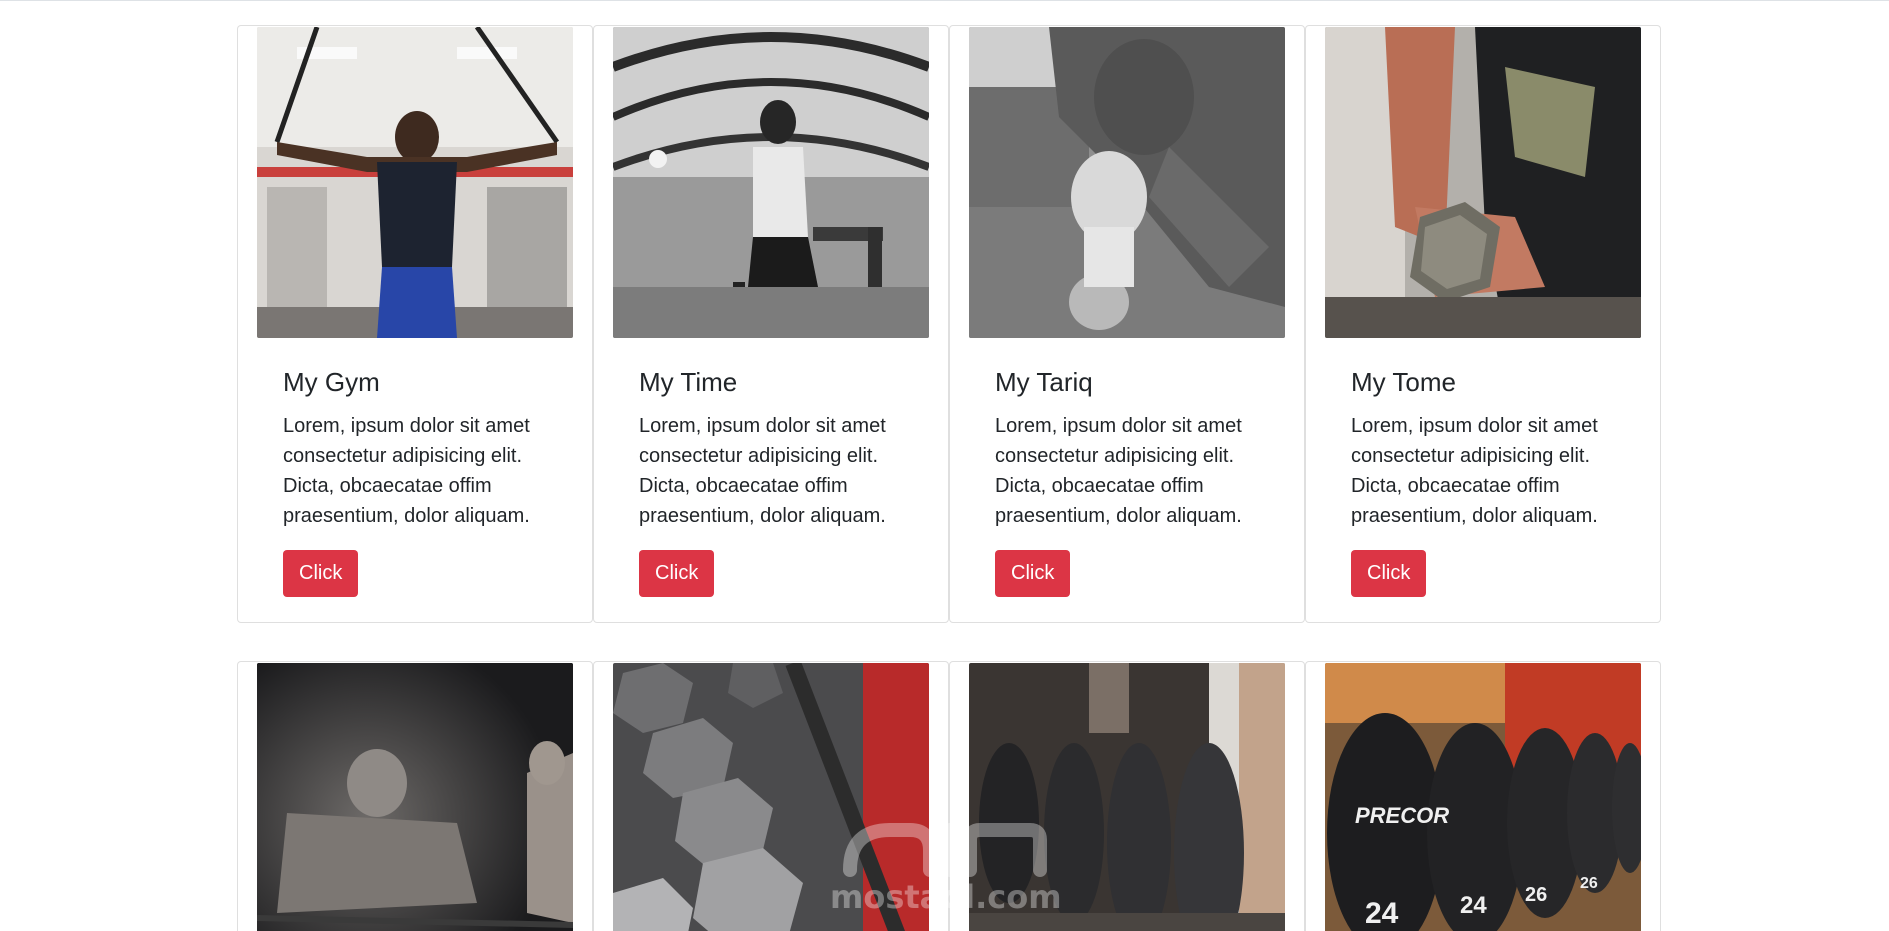 This screenshot has width=1889, height=931. I want to click on card-title: My Time, so click(688, 382).